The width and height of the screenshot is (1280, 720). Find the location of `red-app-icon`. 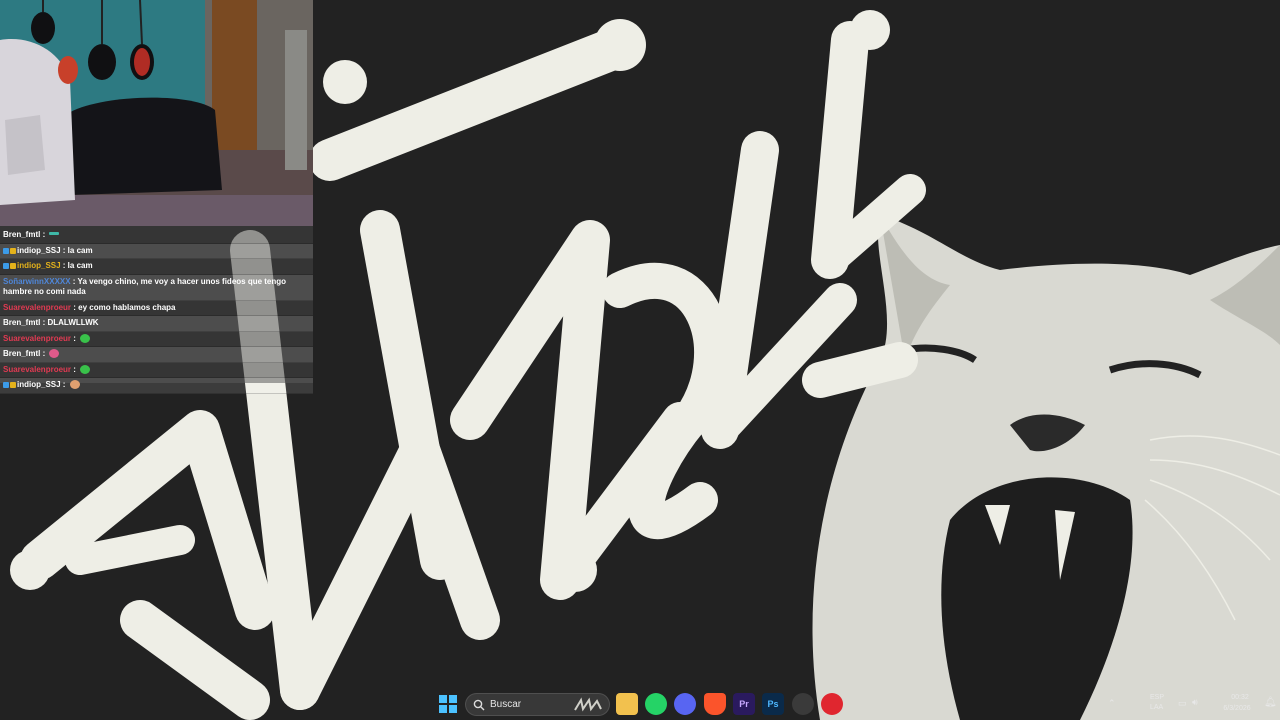

red-app-icon is located at coordinates (832, 704).